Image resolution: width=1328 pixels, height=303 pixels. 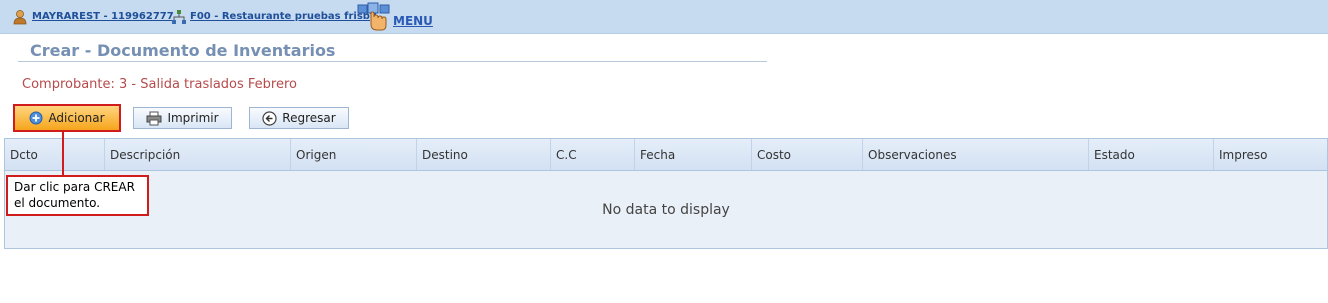 I want to click on back-button: Regresar, so click(x=299, y=118).